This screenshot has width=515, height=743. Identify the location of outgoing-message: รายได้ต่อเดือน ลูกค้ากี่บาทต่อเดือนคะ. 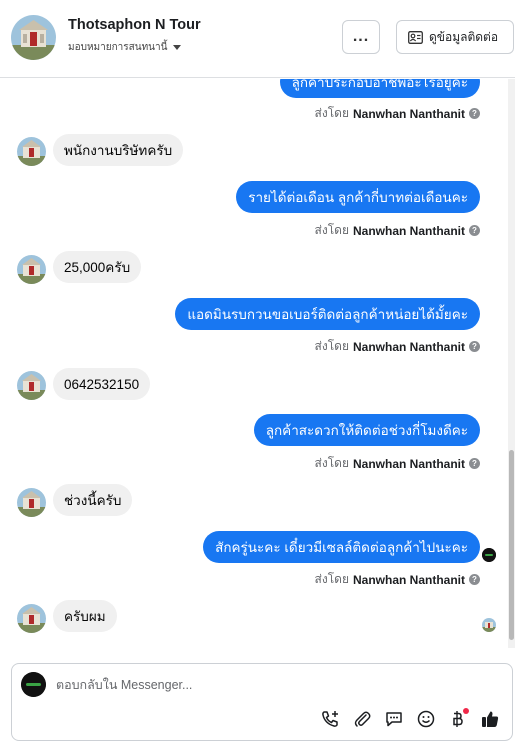
(358, 197).